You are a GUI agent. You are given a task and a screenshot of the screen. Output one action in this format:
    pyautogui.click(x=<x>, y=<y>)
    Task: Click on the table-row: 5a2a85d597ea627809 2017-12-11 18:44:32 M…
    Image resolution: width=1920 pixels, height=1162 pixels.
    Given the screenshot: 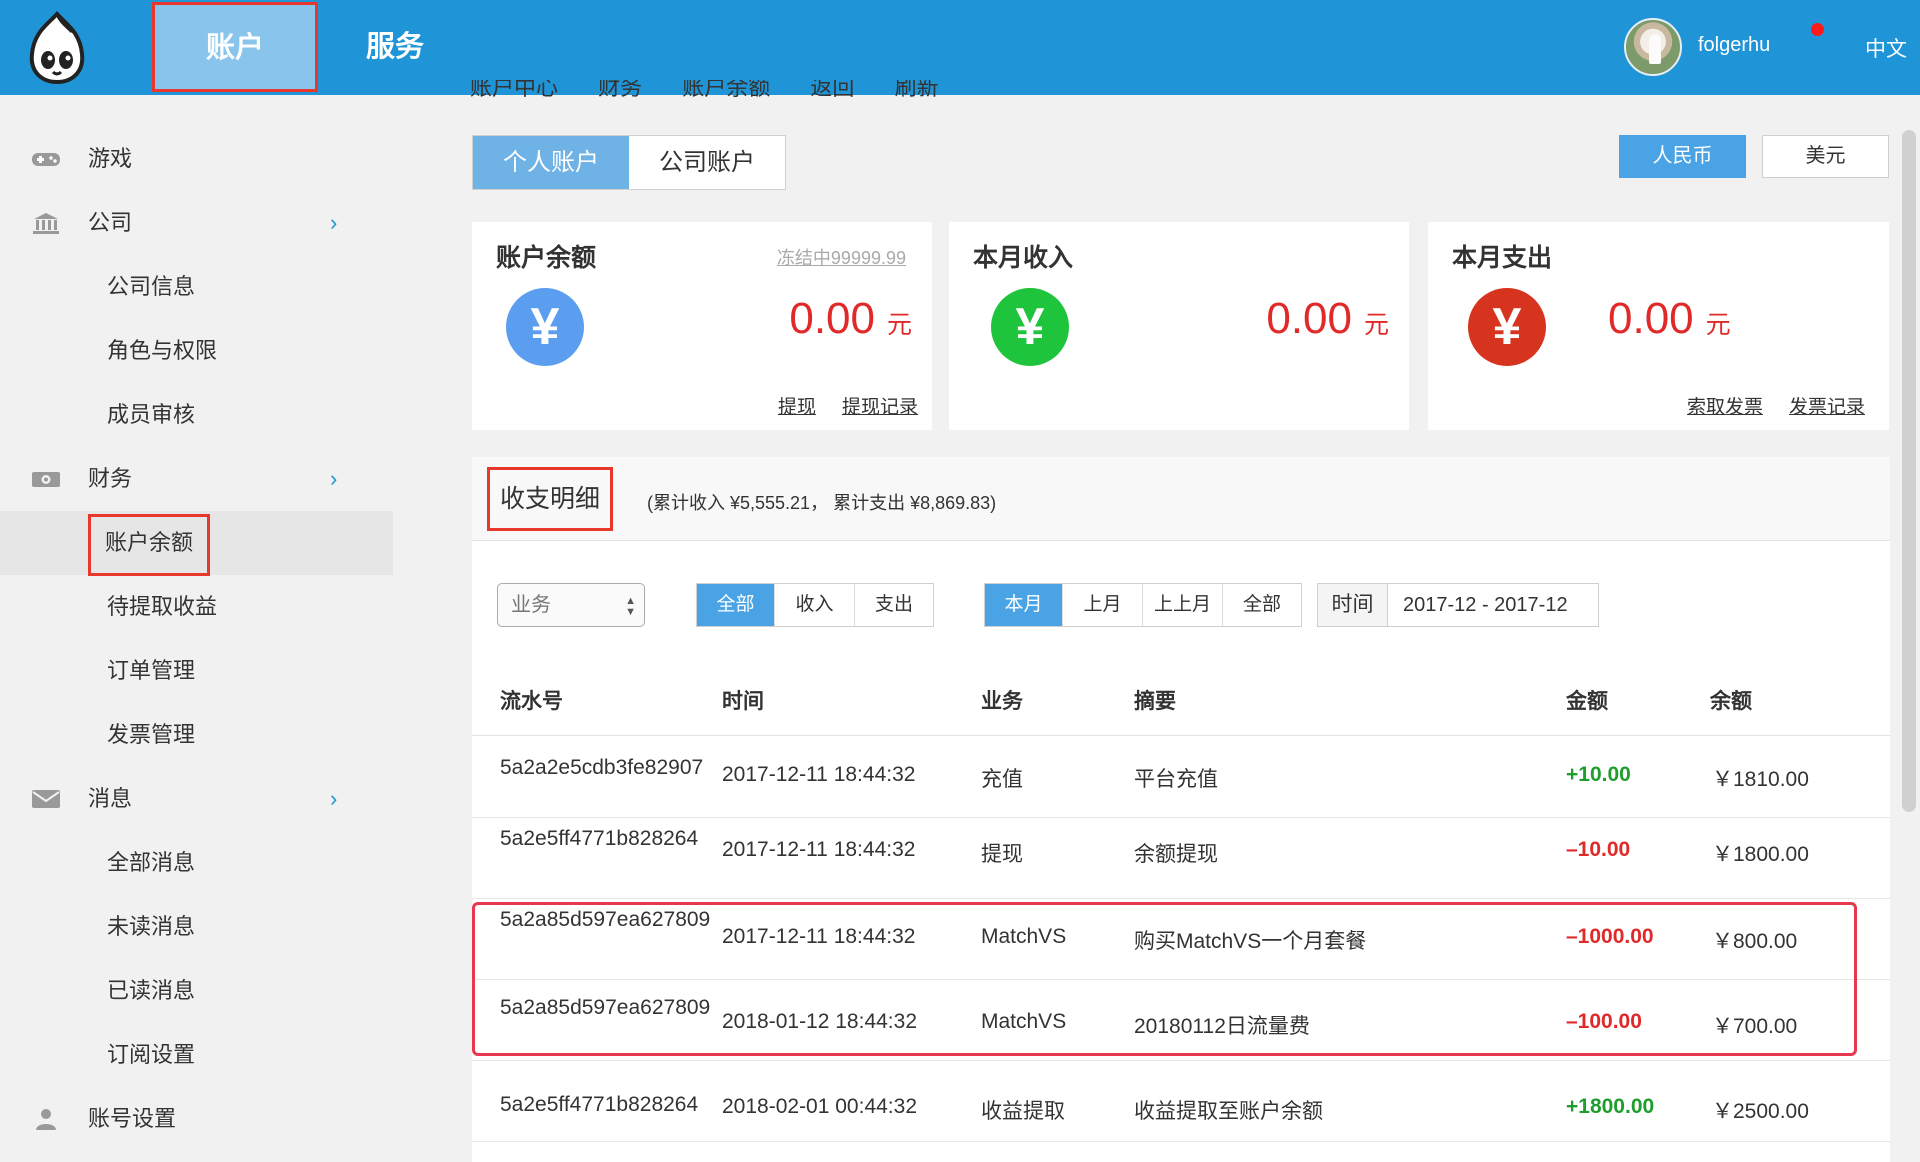 What is the action you would take?
    pyautogui.click(x=1181, y=939)
    